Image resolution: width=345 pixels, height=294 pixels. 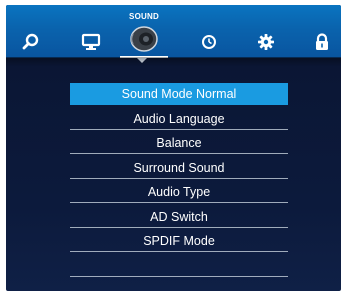 I want to click on menu-item-audio-type: Audio Type, so click(x=179, y=192).